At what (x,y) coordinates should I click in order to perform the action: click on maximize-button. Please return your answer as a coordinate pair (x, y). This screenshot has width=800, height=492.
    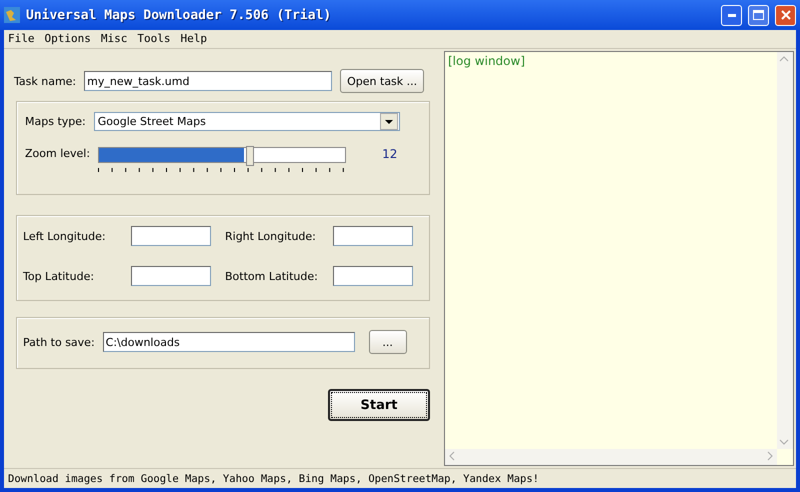
    Looking at the image, I should click on (758, 15).